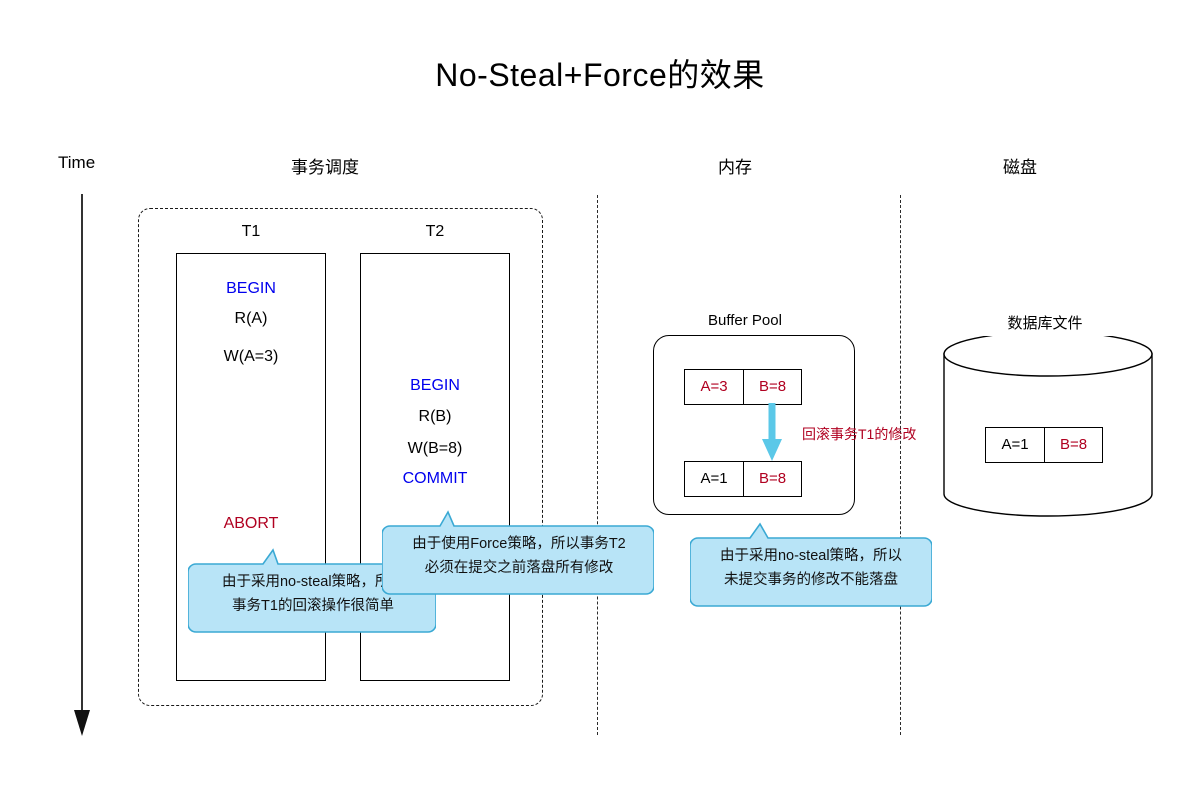 This screenshot has width=1200, height=800. I want to click on txn-op-t1-ra: R(A), so click(251, 318).